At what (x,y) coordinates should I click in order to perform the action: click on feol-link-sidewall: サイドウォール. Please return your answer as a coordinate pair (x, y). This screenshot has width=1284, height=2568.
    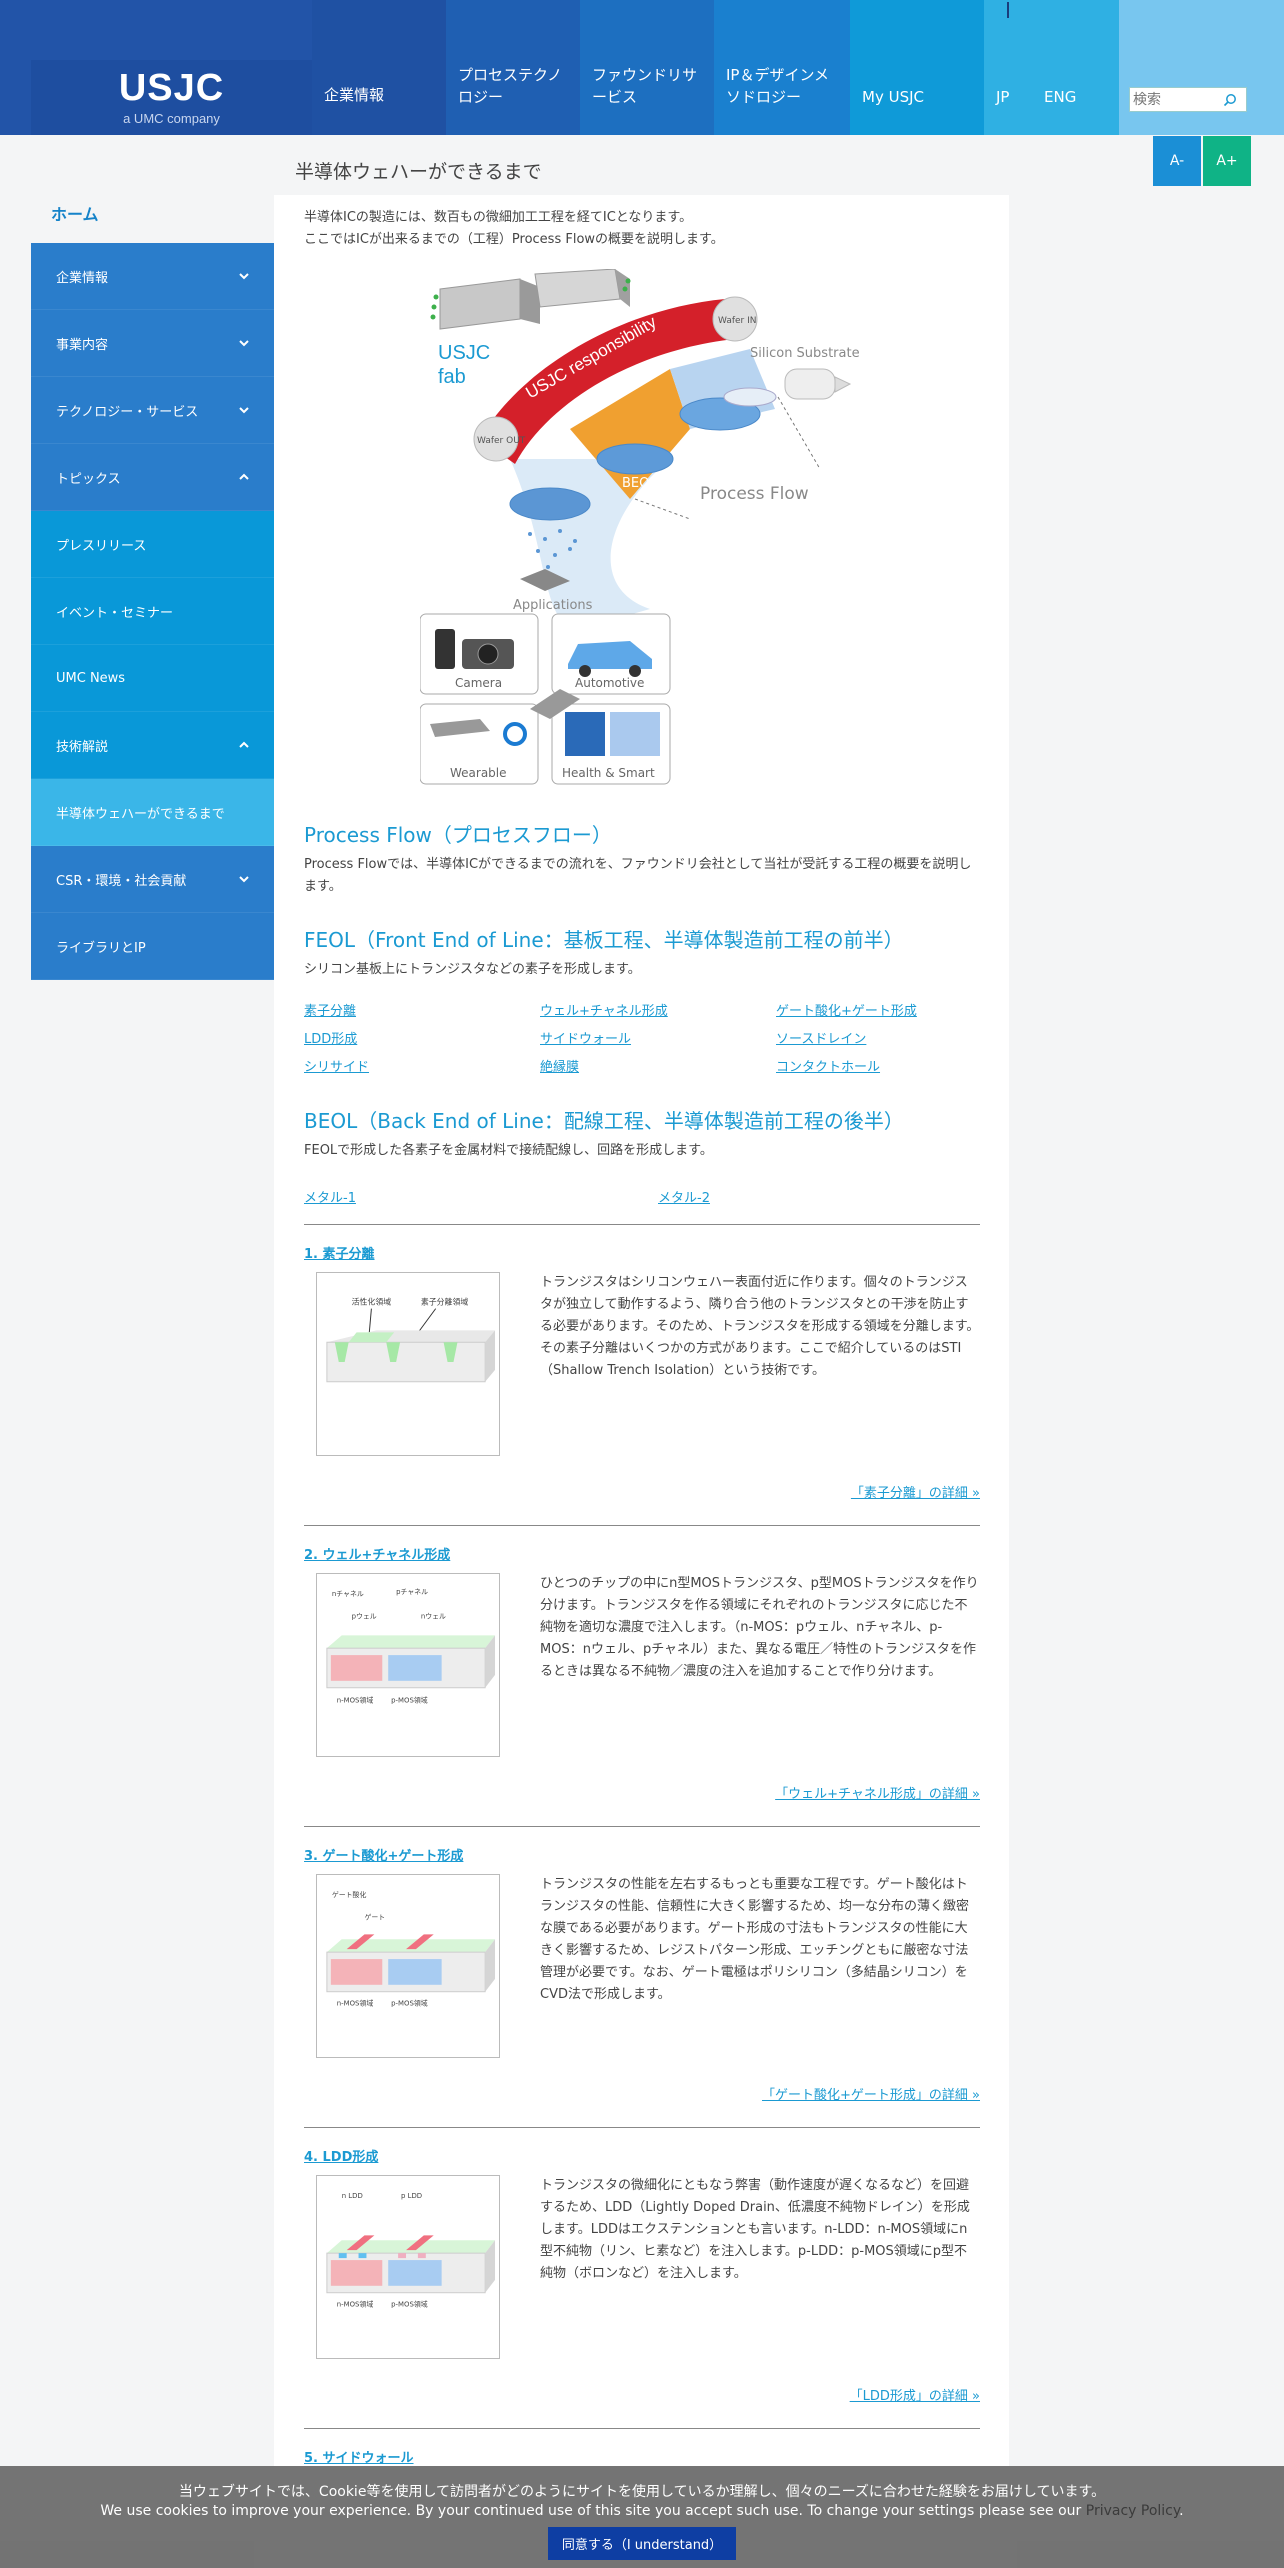
    Looking at the image, I should click on (658, 1040).